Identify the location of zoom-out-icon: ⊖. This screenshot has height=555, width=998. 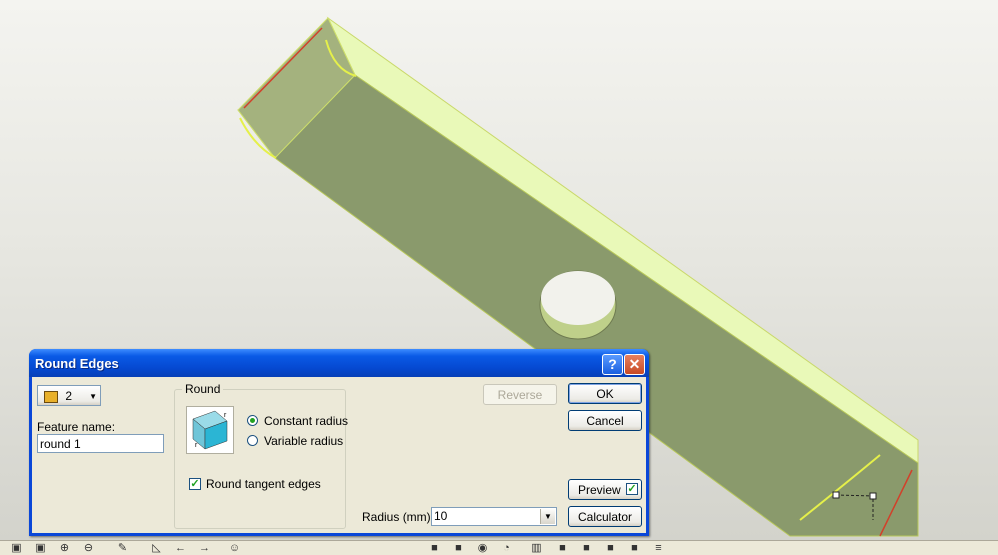
(88, 548).